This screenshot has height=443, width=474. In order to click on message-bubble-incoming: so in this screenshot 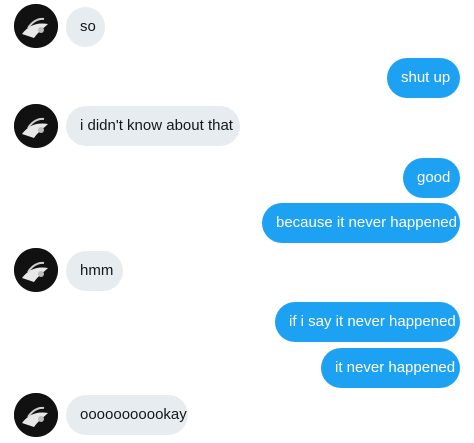, I will do `click(85, 27)`.